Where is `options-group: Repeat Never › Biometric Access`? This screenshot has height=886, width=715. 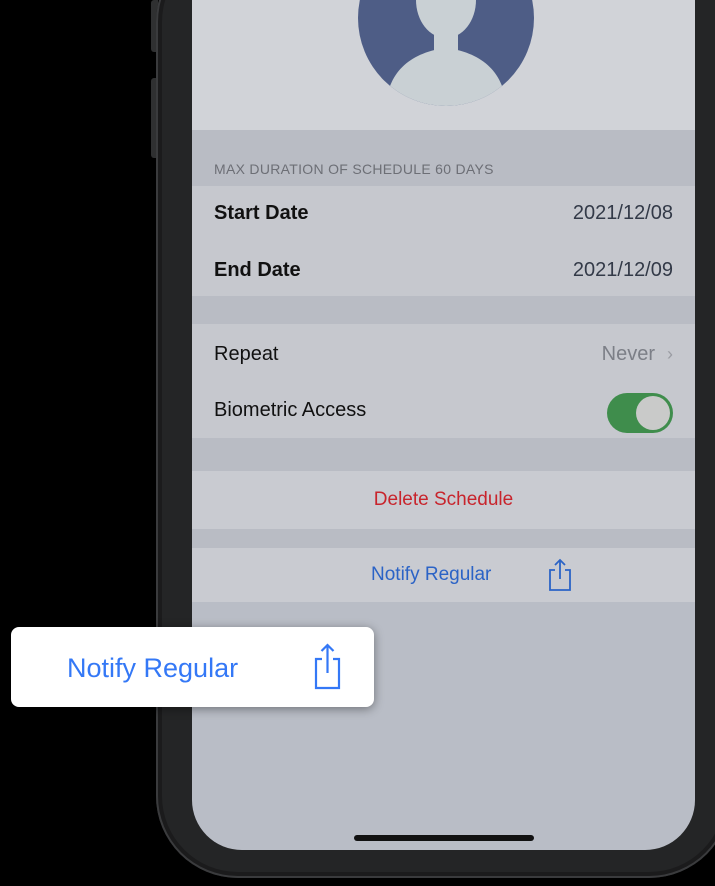 options-group: Repeat Never › Biometric Access is located at coordinates (443, 381).